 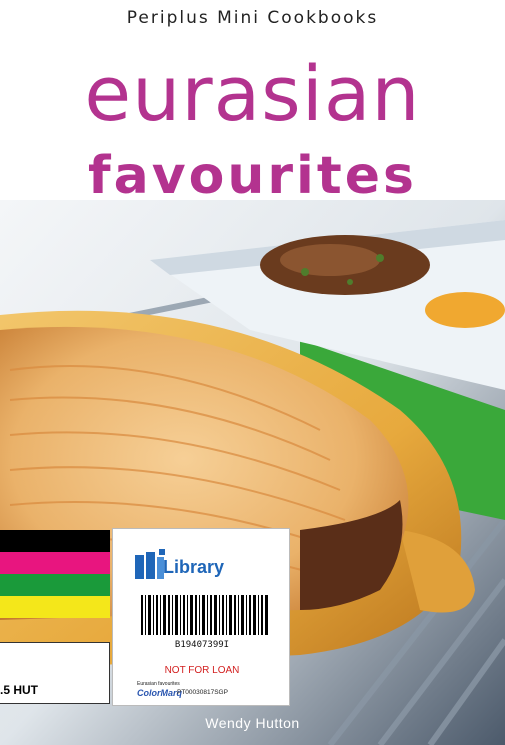 I want to click on stripe-green, so click(x=55, y=585).